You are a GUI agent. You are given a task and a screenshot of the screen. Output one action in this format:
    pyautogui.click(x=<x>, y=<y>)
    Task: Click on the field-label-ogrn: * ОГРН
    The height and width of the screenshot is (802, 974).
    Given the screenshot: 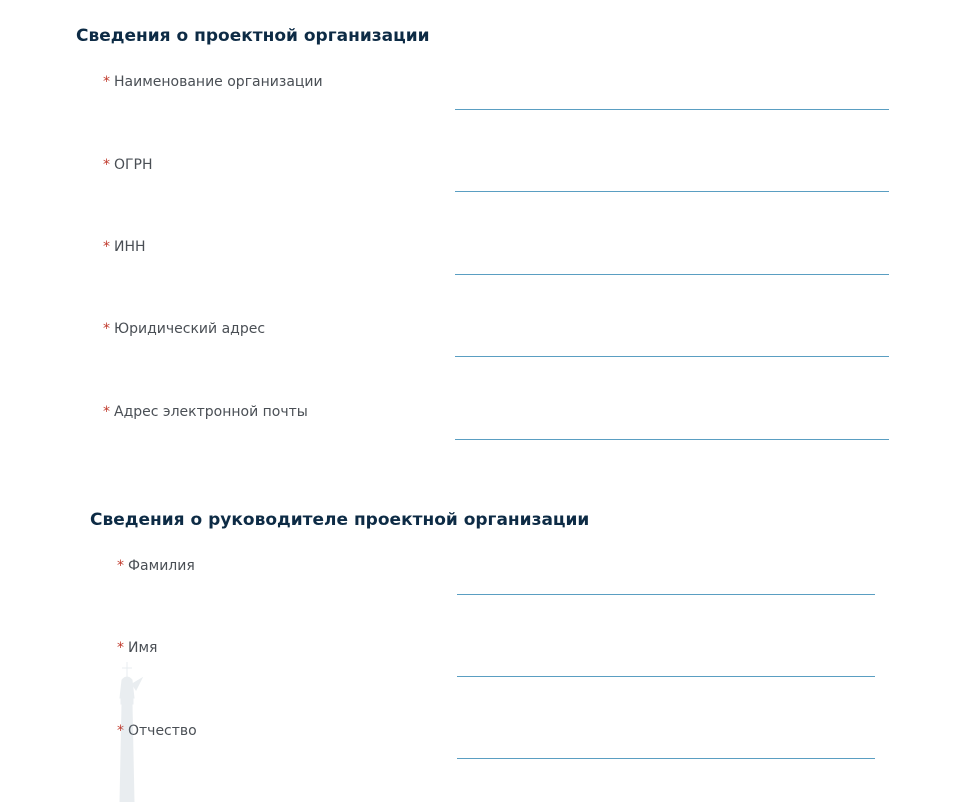 What is the action you would take?
    pyautogui.click(x=128, y=165)
    